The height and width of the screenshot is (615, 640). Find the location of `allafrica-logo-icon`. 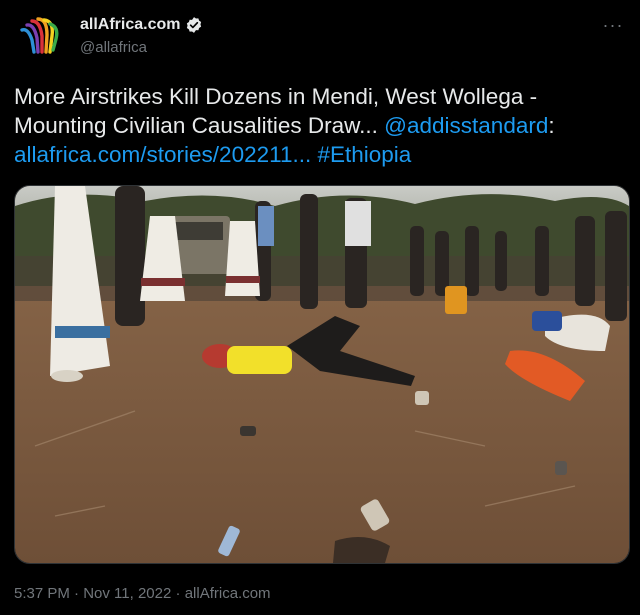

allafrica-logo-icon is located at coordinates (40, 36).